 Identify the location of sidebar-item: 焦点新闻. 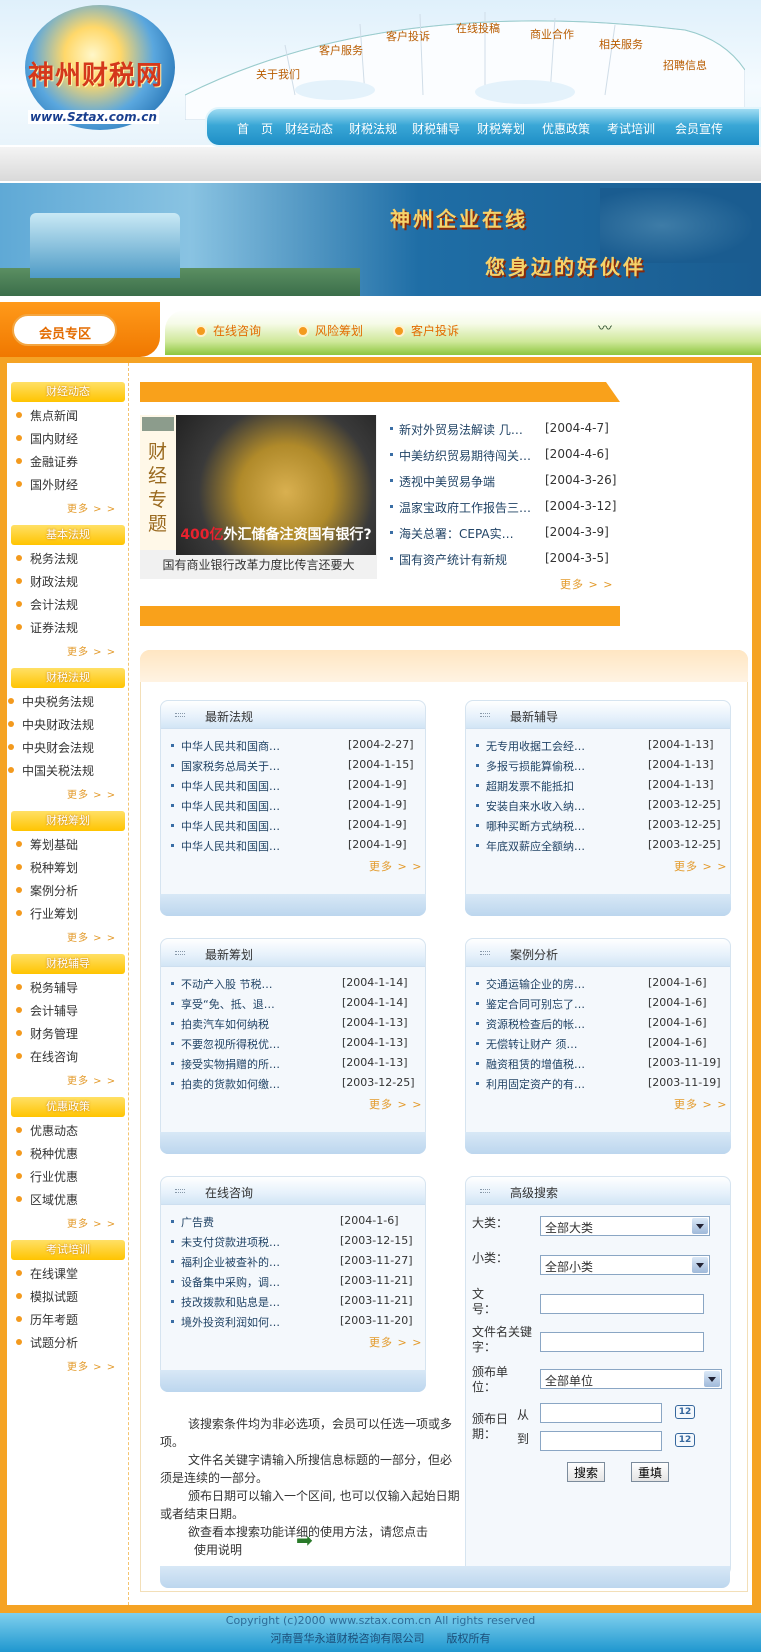
(47, 415).